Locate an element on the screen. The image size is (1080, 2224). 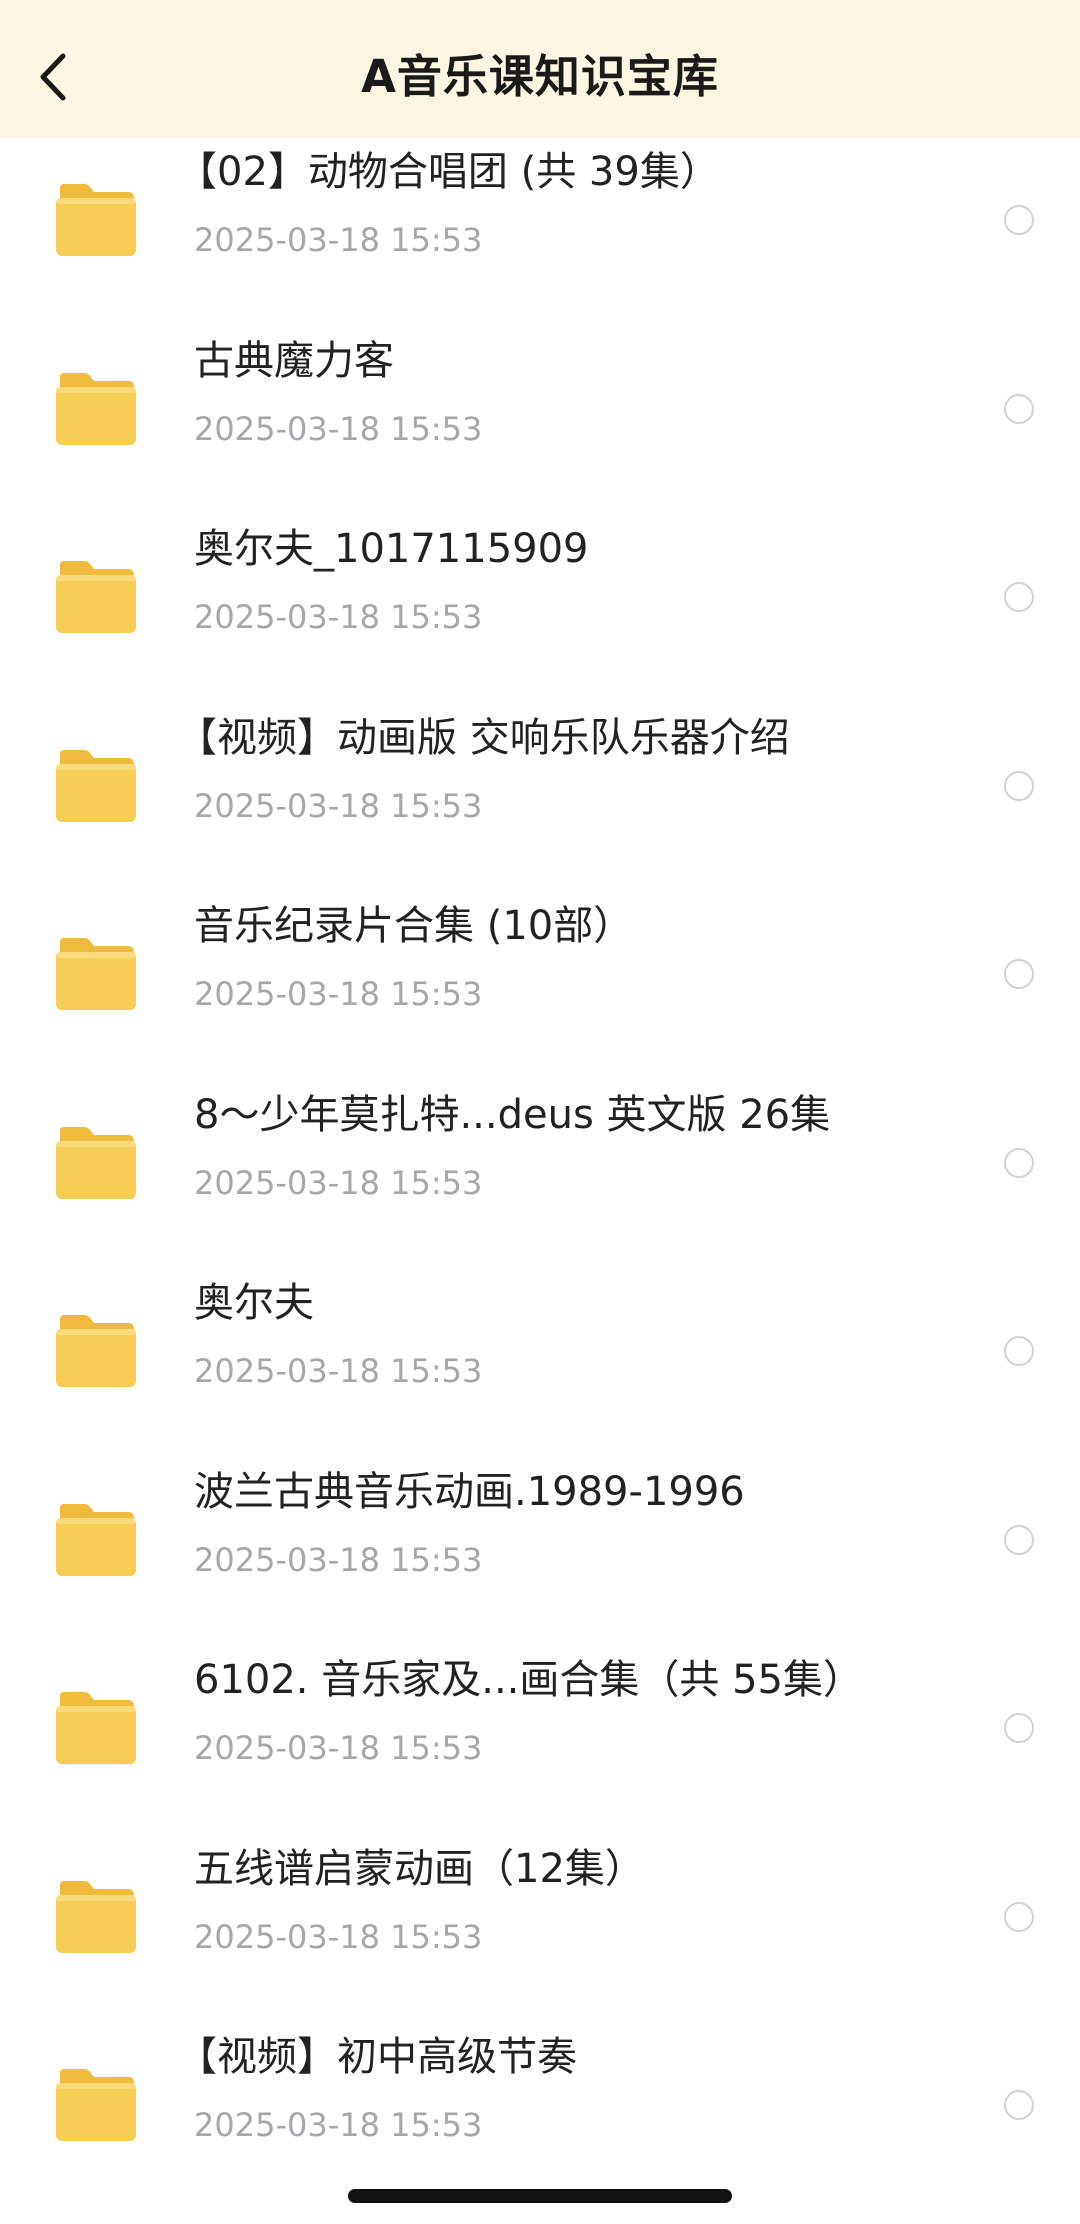
list-item: 音乐纪录片合集 (10部） 2025-03-18 15:53 is located at coordinates (540, 986).